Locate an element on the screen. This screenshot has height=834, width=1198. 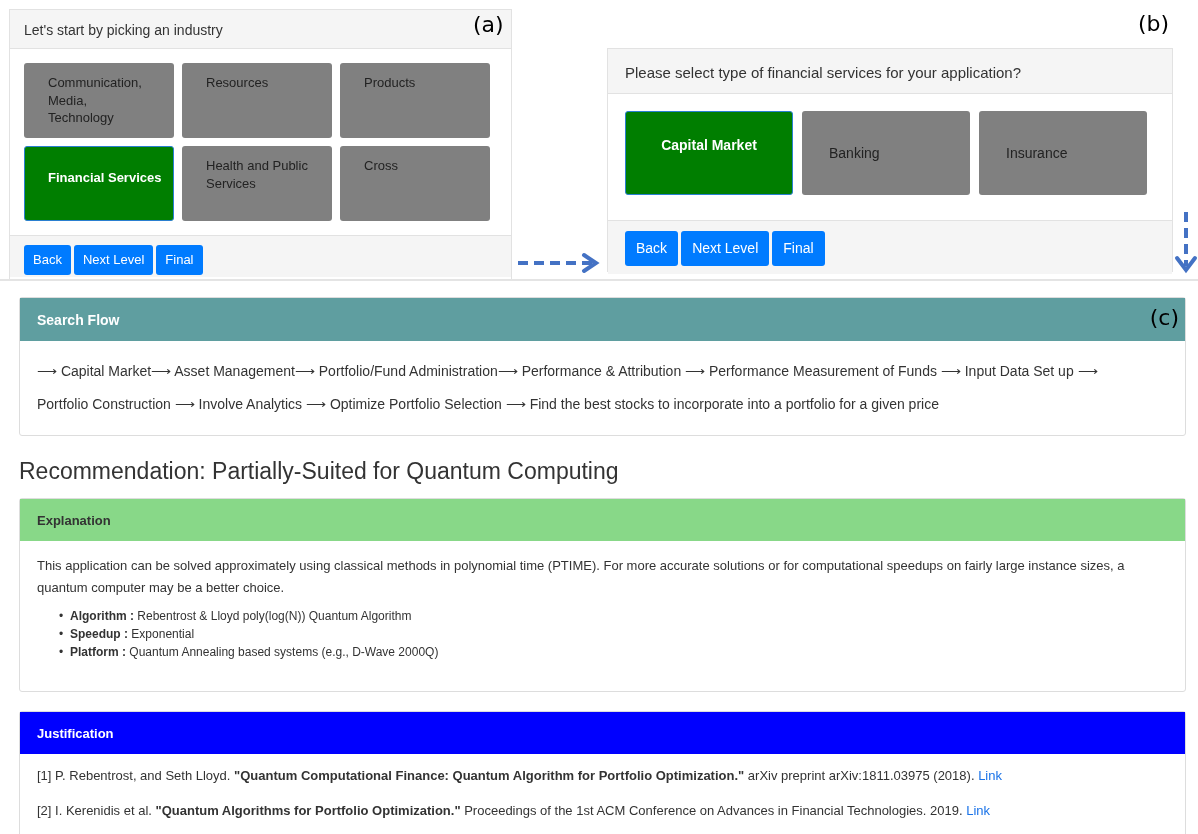
option-tile: Products is located at coordinates (415, 100).